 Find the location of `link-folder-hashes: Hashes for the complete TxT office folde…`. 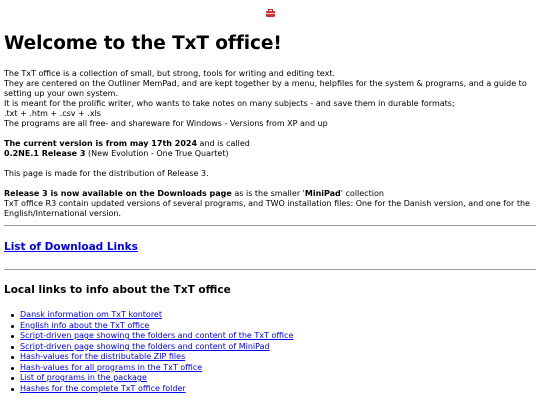

link-folder-hashes: Hashes for the complete TxT office folde… is located at coordinates (103, 388).